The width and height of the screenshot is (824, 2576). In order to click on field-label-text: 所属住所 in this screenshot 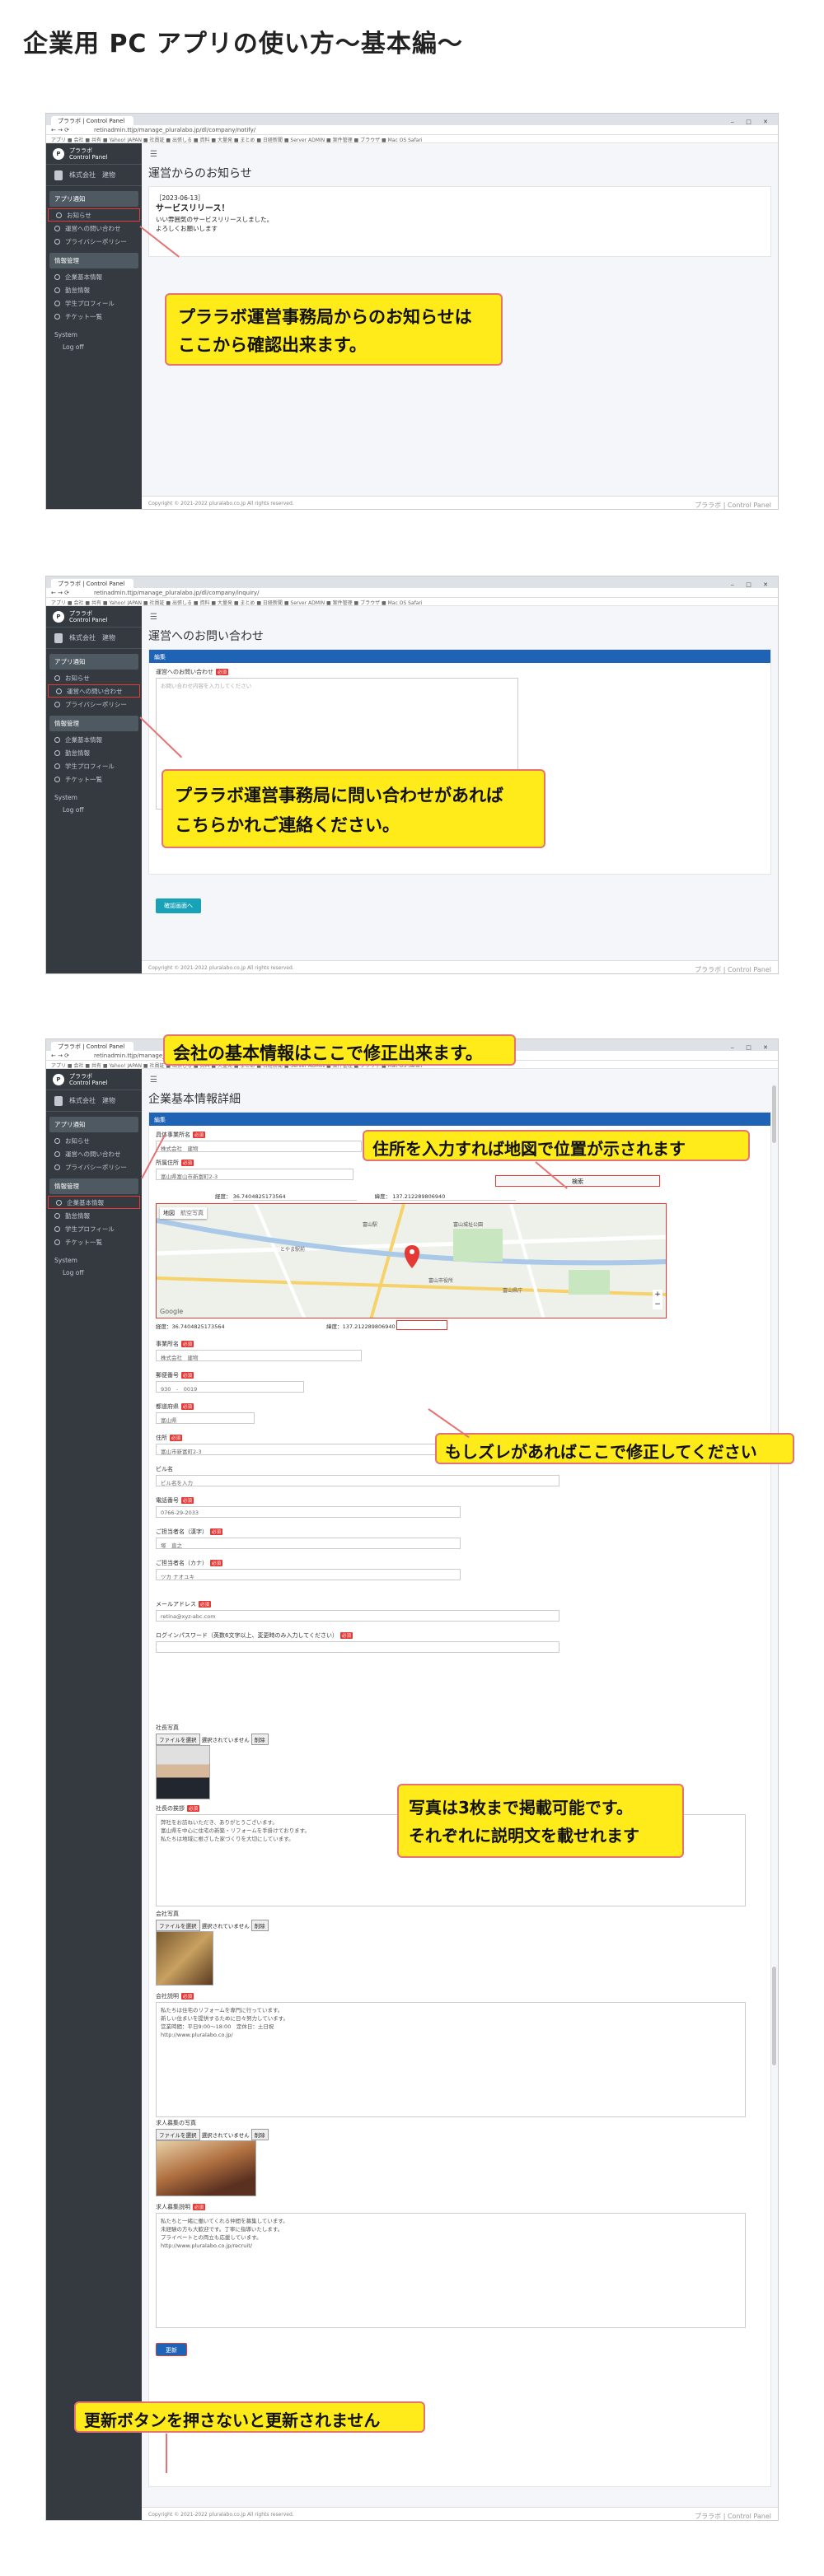, I will do `click(167, 1163)`.